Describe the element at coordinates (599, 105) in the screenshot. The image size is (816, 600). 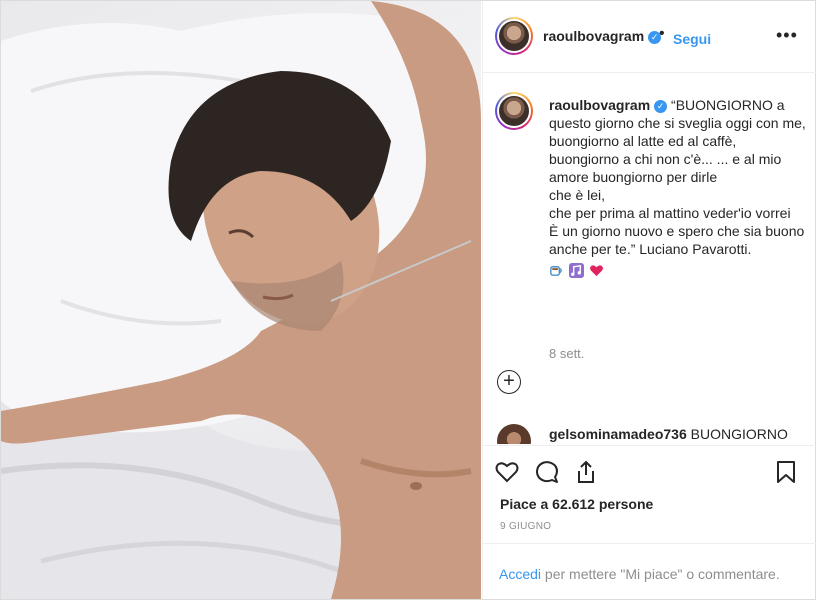
I see `caption-username: raoulbovagram` at that location.